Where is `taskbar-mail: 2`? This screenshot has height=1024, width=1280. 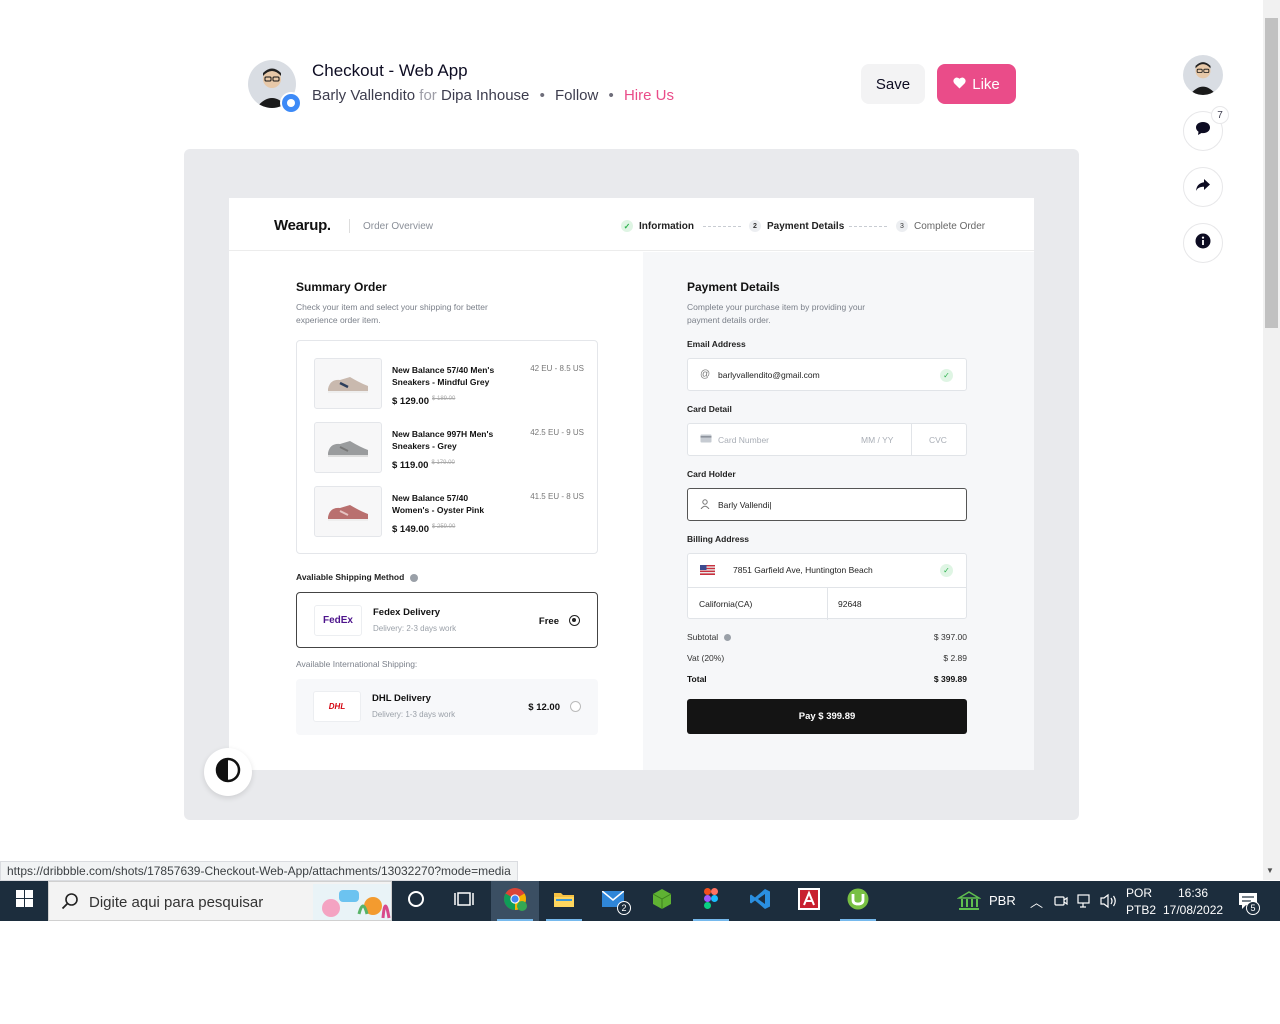
taskbar-mail: 2 is located at coordinates (613, 901).